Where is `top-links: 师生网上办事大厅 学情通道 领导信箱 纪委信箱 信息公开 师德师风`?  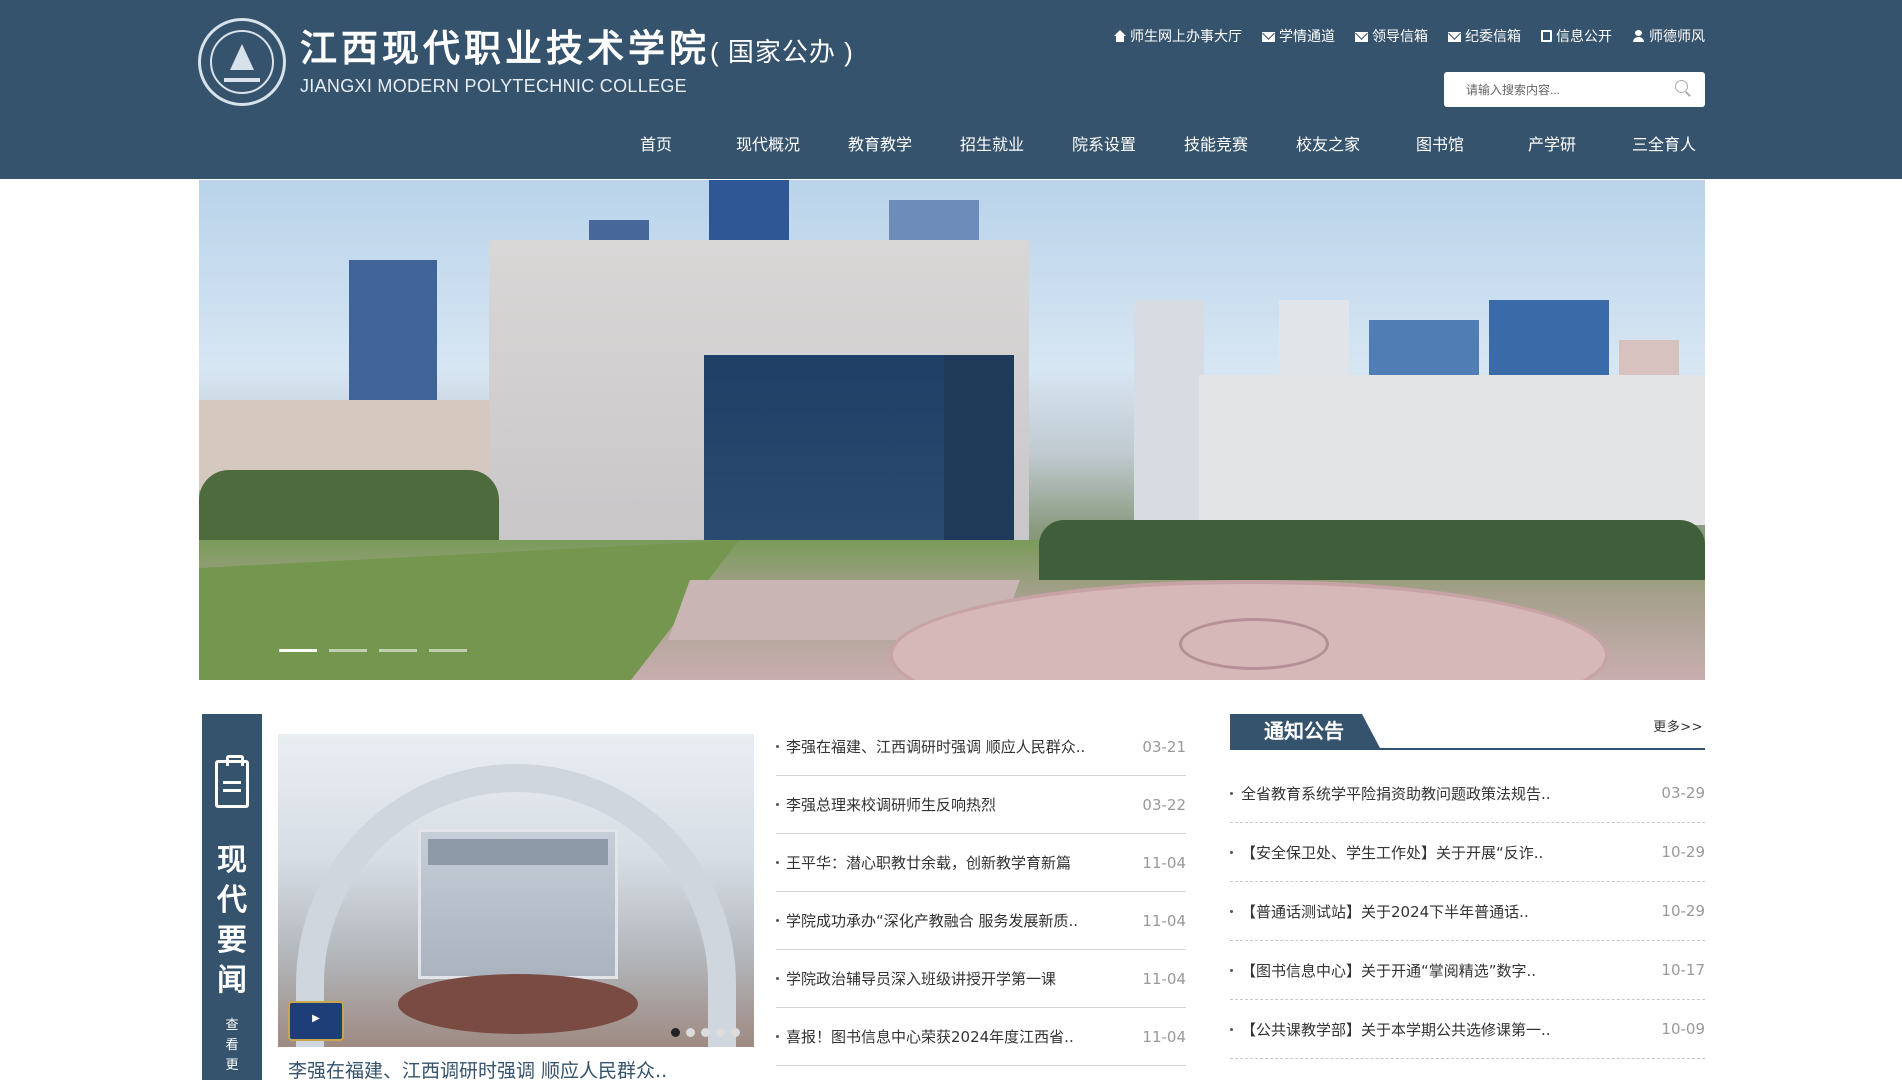 top-links: 师生网上办事大厅 学情通道 领导信箱 纪委信箱 信息公开 师德师风 is located at coordinates (1409, 36).